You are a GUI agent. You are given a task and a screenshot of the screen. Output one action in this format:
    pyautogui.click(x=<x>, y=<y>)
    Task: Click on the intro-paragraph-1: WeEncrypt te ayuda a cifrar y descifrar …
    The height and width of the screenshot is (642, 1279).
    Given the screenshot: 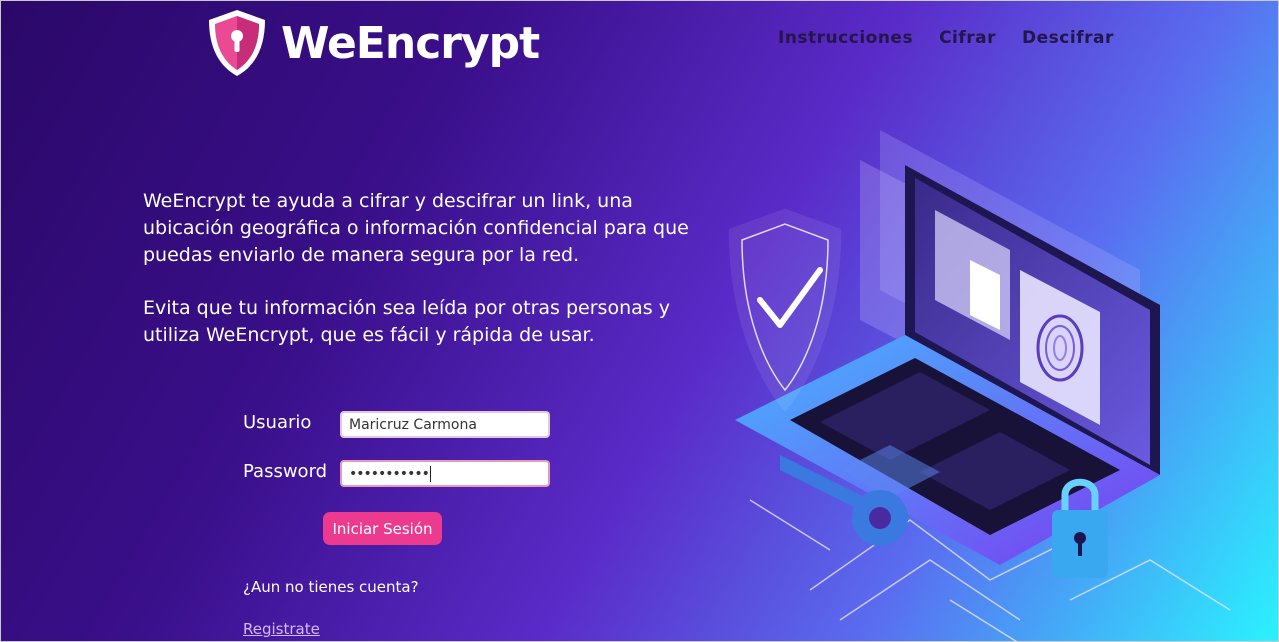 What is the action you would take?
    pyautogui.click(x=416, y=228)
    